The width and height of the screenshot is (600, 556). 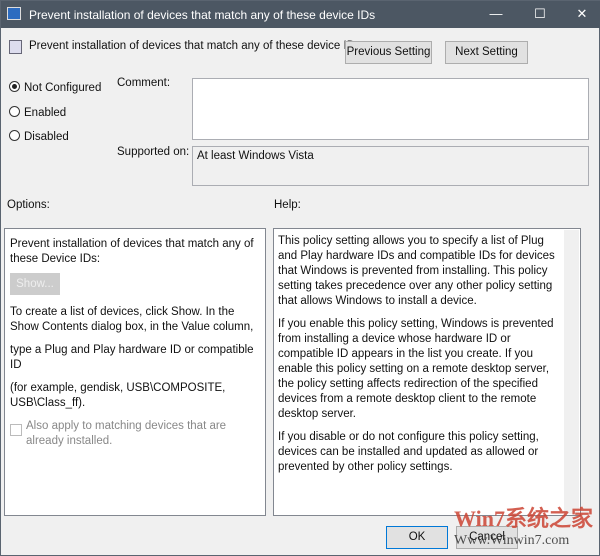 I want to click on ok-button: OK, so click(x=417, y=537).